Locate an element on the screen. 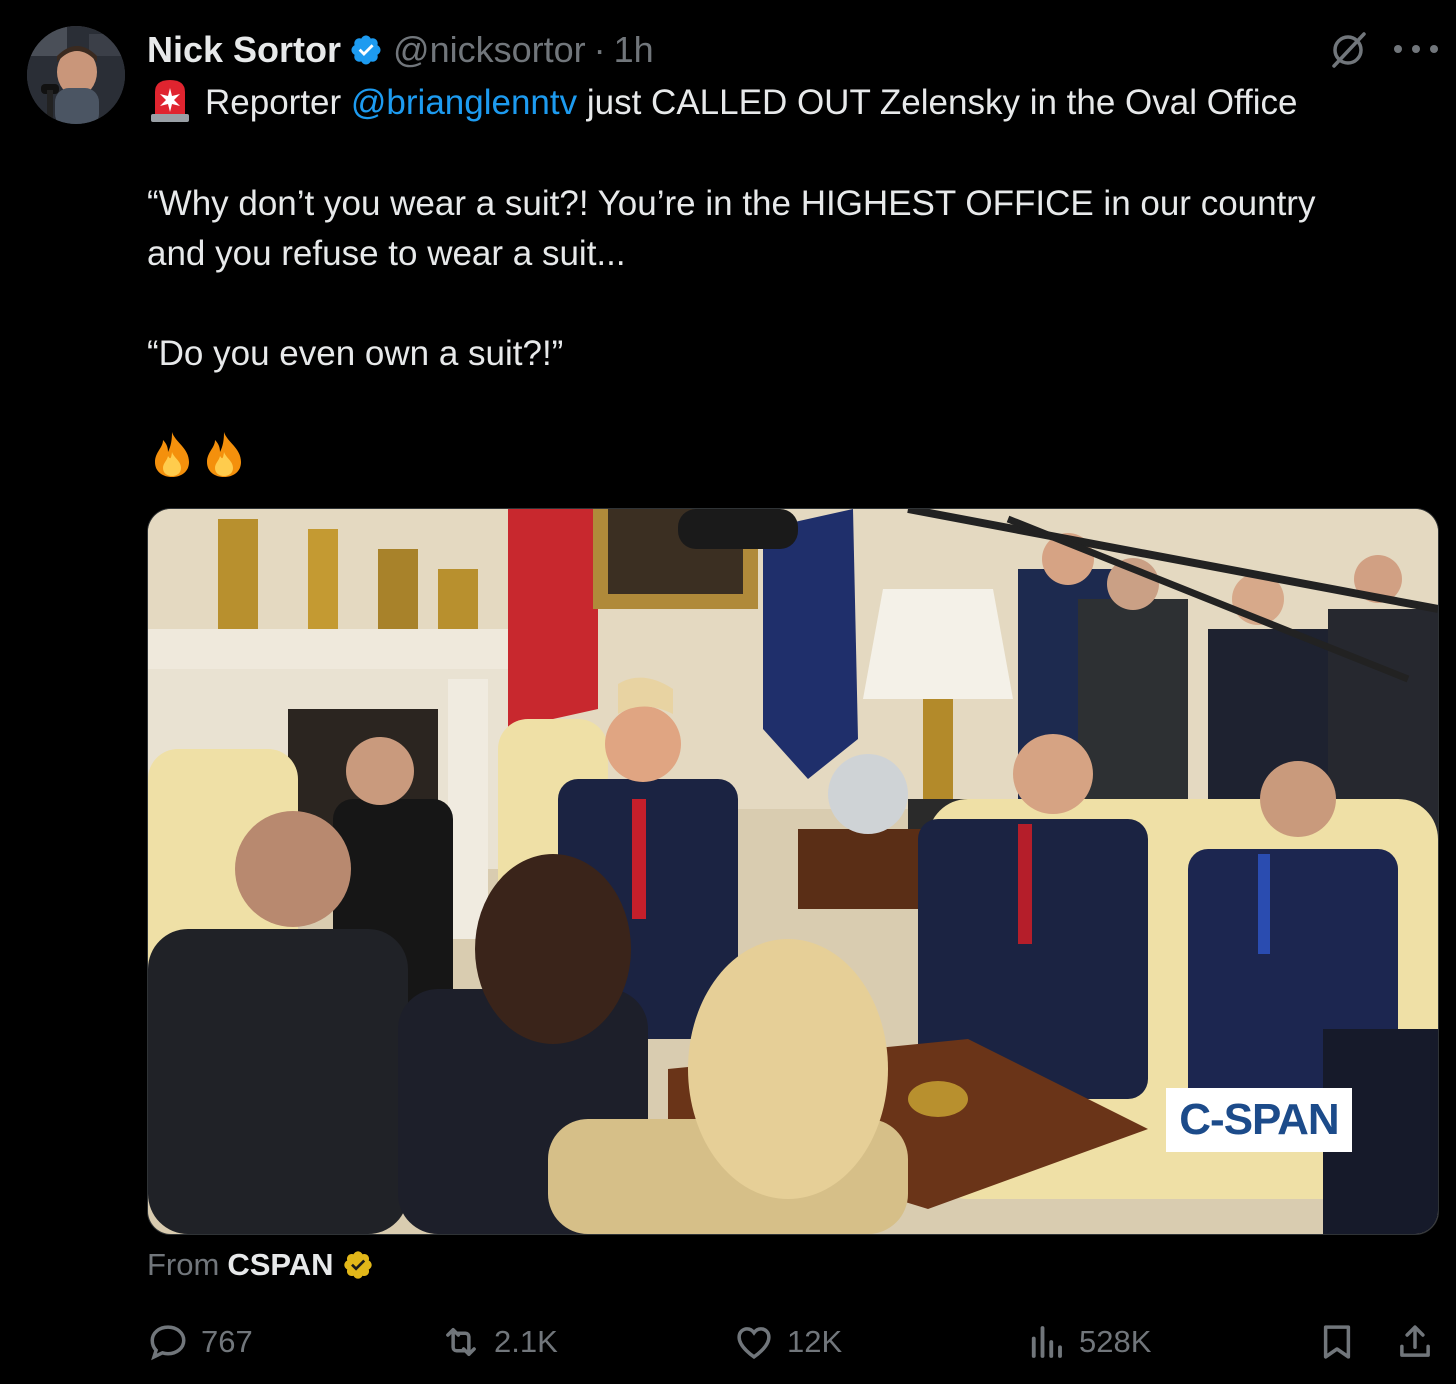 The height and width of the screenshot is (1384, 1456). avatar is located at coordinates (76, 75).